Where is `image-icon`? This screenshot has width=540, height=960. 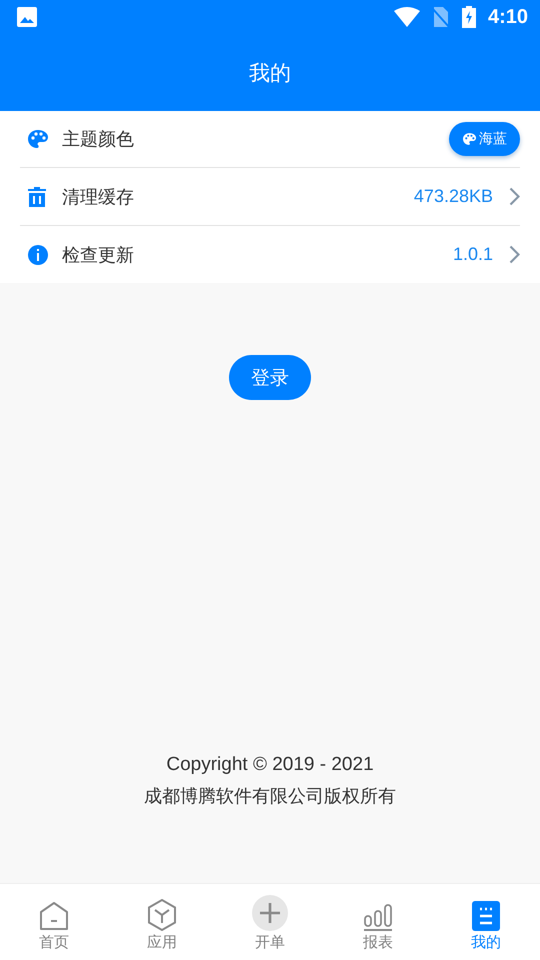
image-icon is located at coordinates (27, 17).